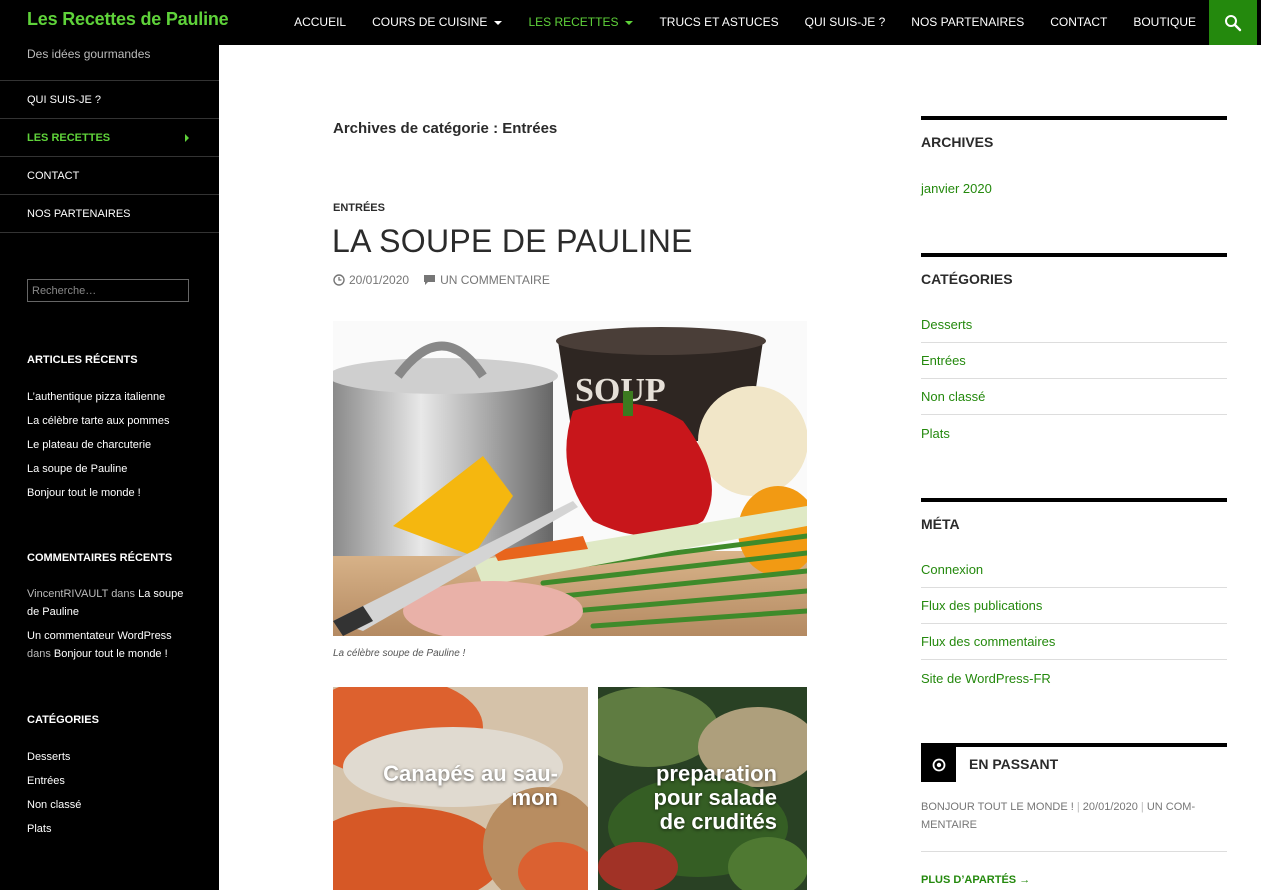 The width and height of the screenshot is (1261, 890). Describe the element at coordinates (997, 807) in the screenshot. I see `en-passant-post-link: BONJOUR TOUT LE MONDE !` at that location.